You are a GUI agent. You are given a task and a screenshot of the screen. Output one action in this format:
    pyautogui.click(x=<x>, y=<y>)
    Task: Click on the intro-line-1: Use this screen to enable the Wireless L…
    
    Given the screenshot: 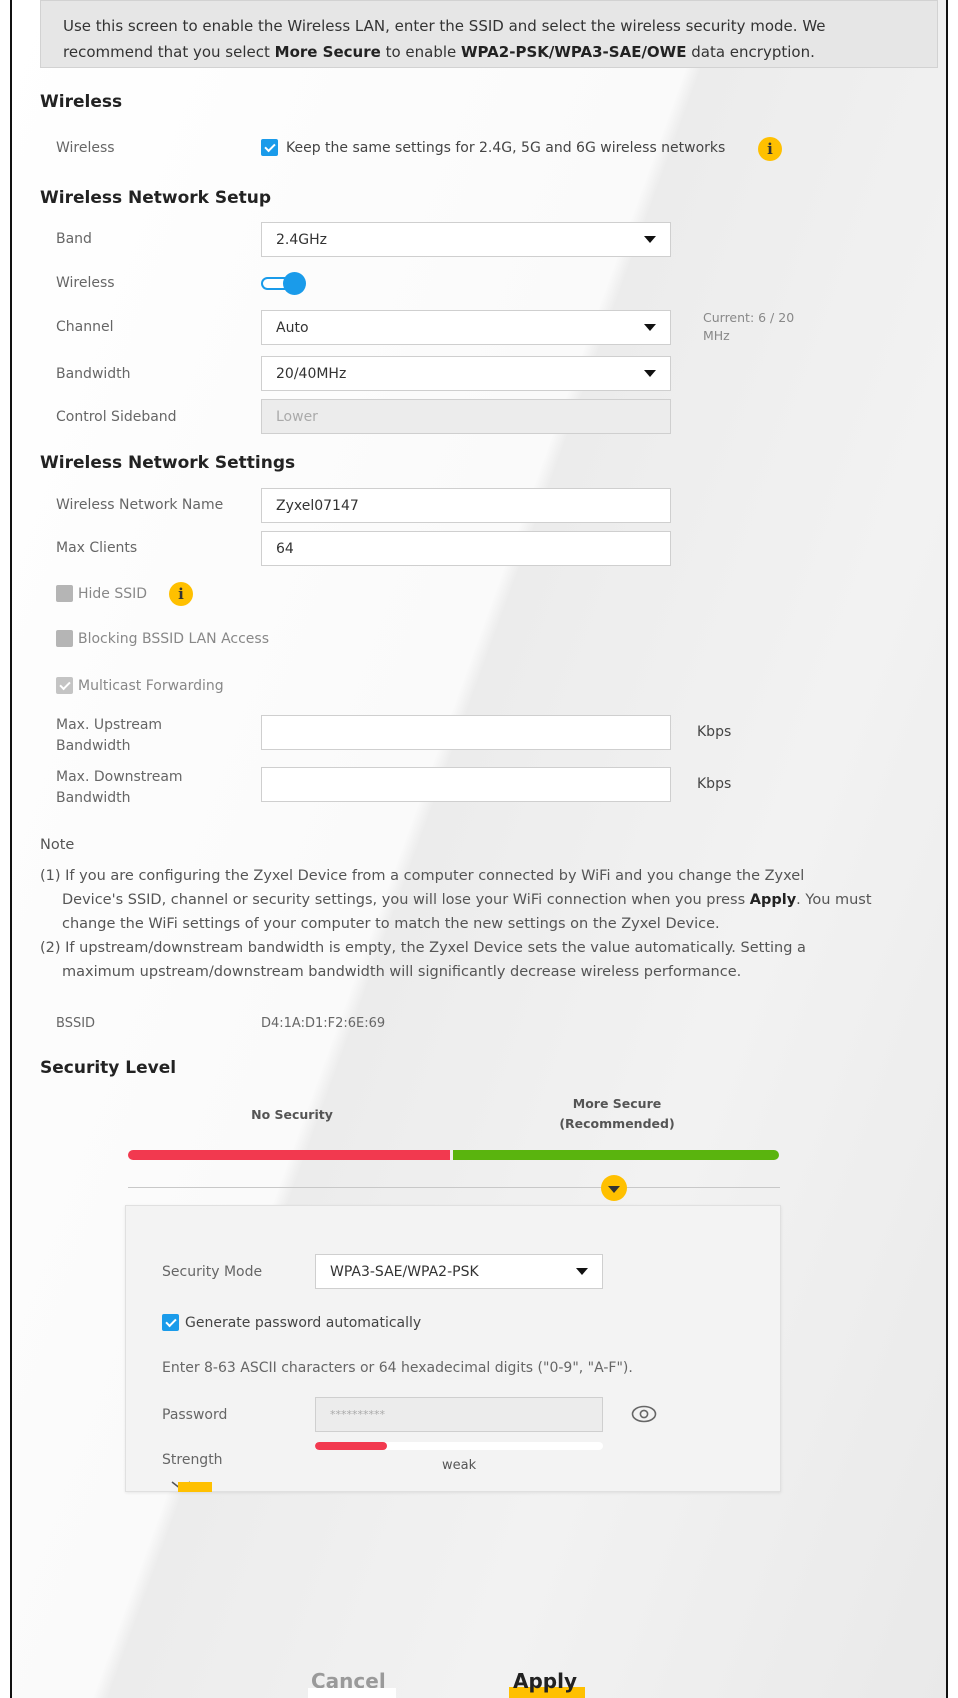 What is the action you would take?
    pyautogui.click(x=444, y=26)
    